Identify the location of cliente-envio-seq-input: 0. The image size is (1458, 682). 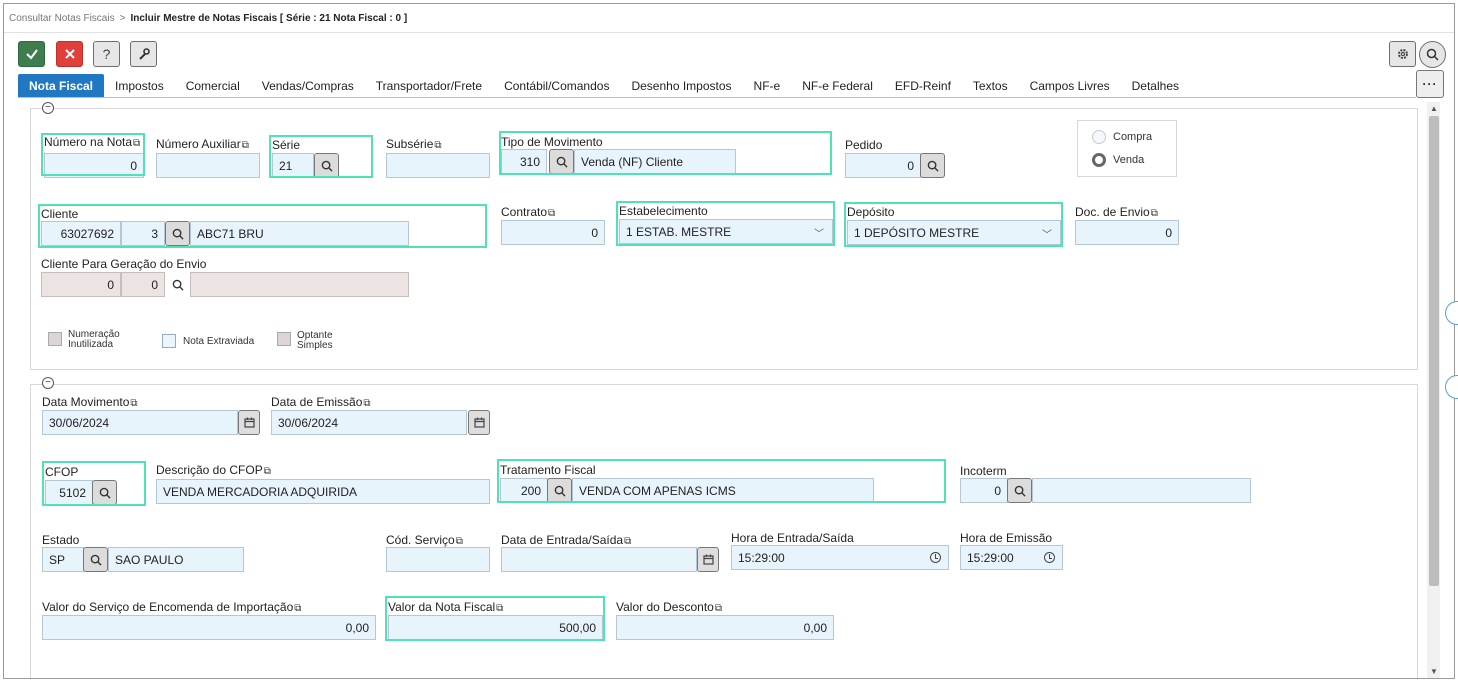
(143, 284).